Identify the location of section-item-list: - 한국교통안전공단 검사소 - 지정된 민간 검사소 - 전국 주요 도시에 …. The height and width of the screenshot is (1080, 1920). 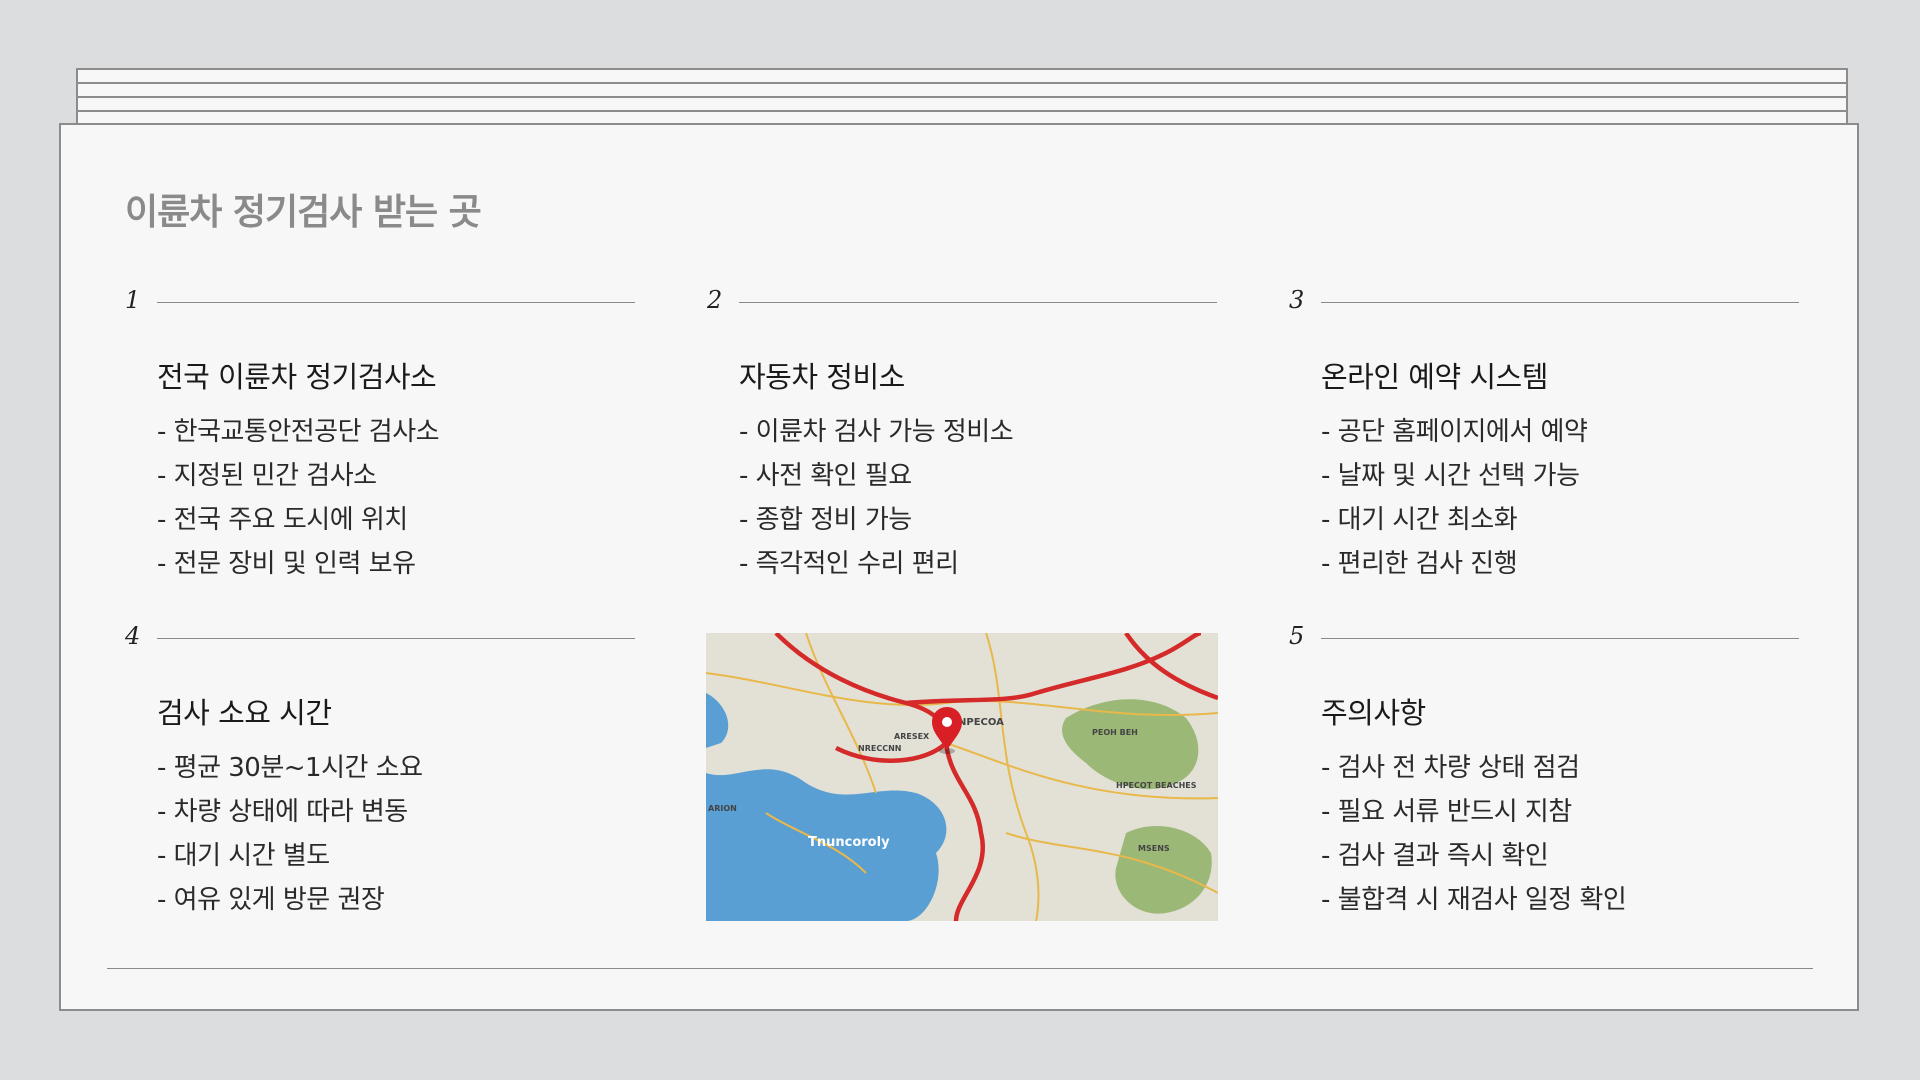
(298, 498).